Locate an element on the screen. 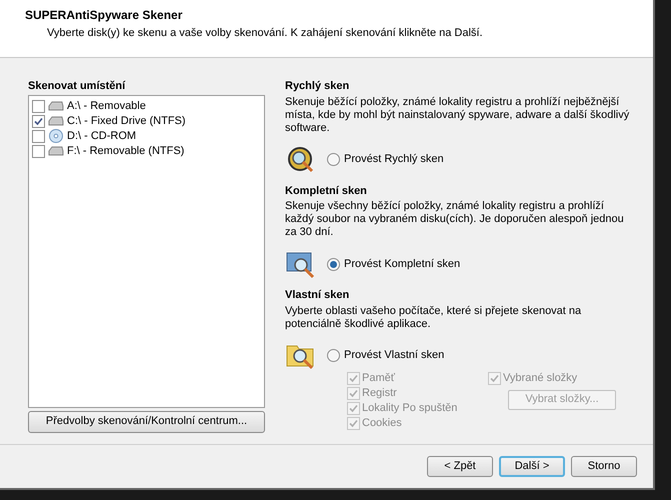  section-heading: Skenovat umístění is located at coordinates (77, 86).